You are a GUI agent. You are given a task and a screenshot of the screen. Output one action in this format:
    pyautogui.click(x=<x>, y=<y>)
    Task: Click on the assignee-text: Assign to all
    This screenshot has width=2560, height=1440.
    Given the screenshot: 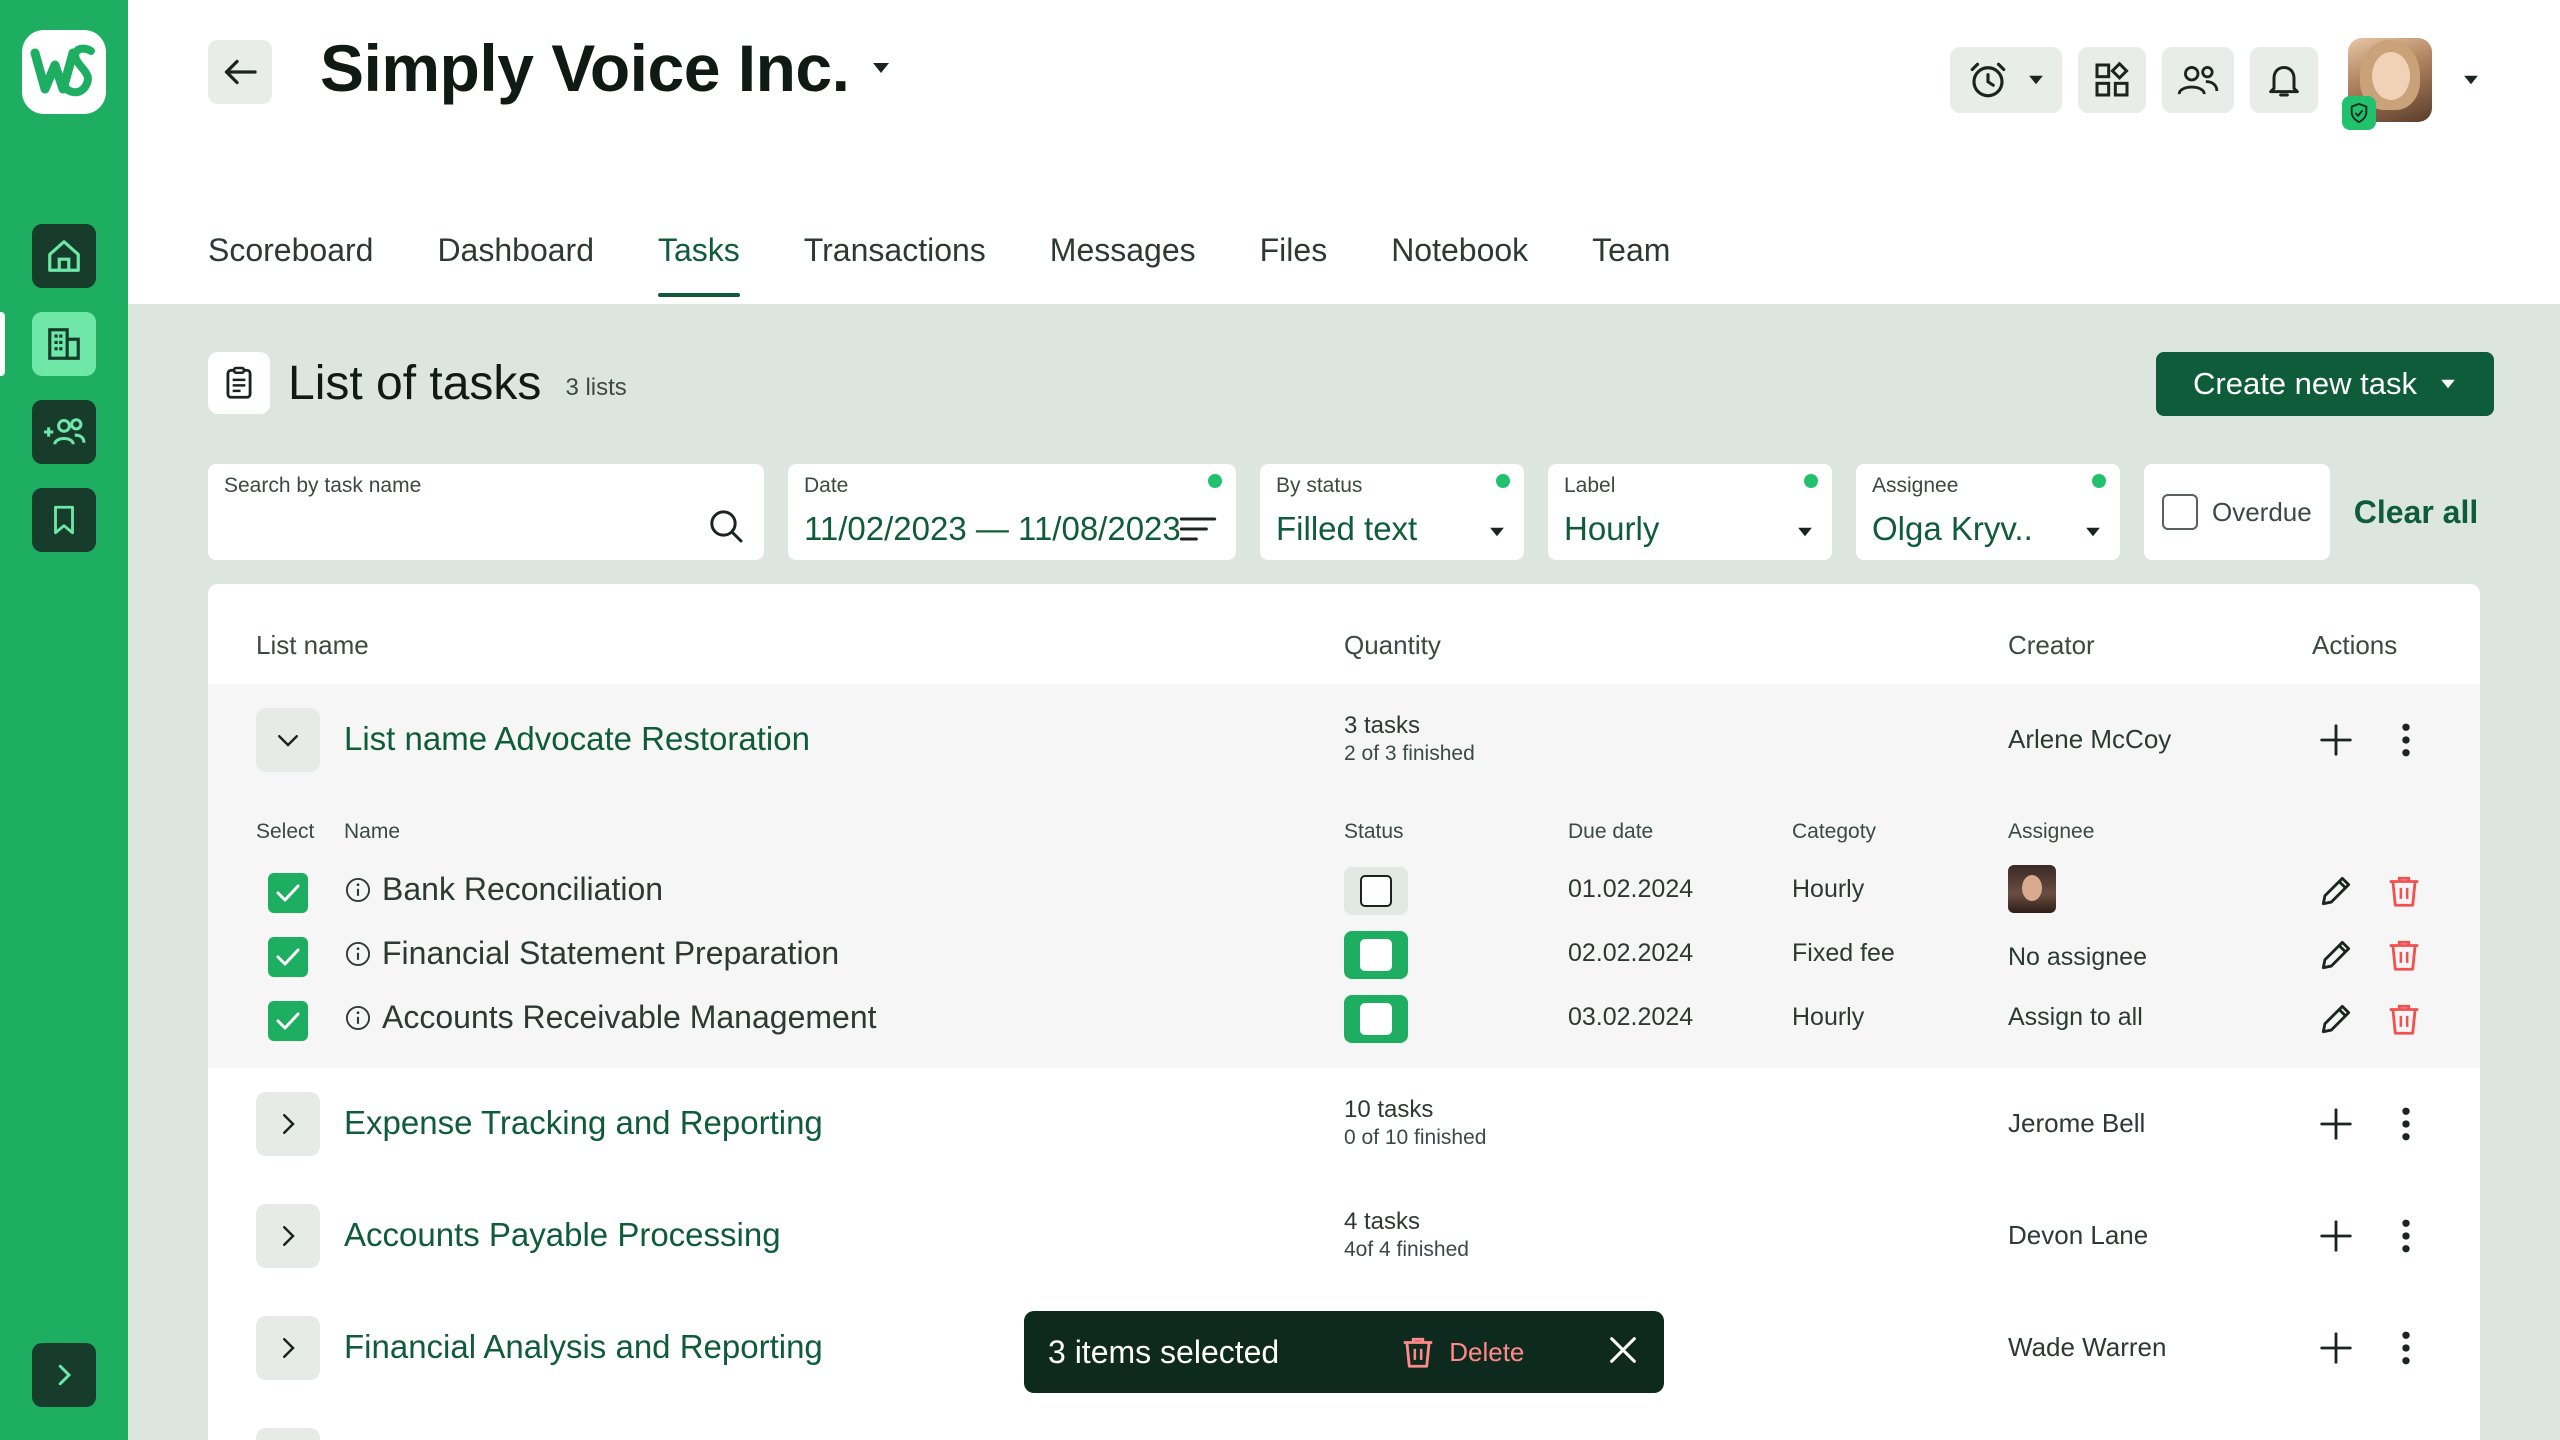 What is the action you would take?
    pyautogui.click(x=2075, y=1017)
    